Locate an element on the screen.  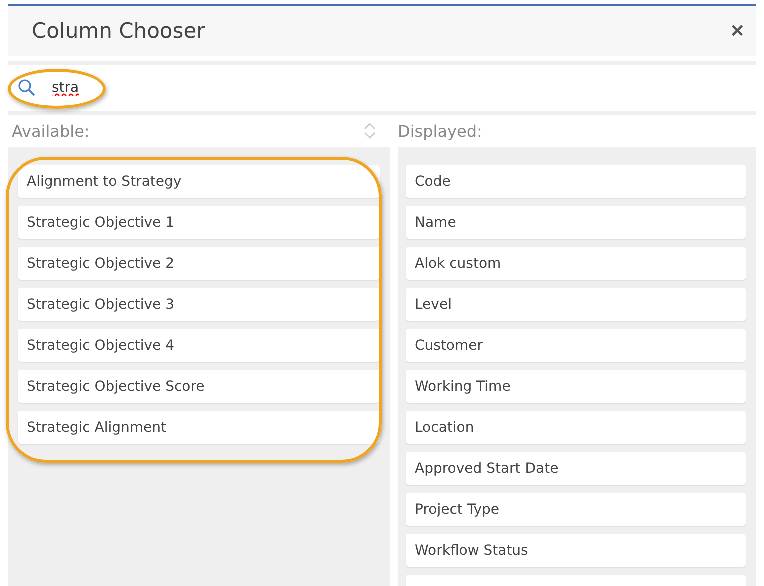
list-item: Location is located at coordinates (576, 427).